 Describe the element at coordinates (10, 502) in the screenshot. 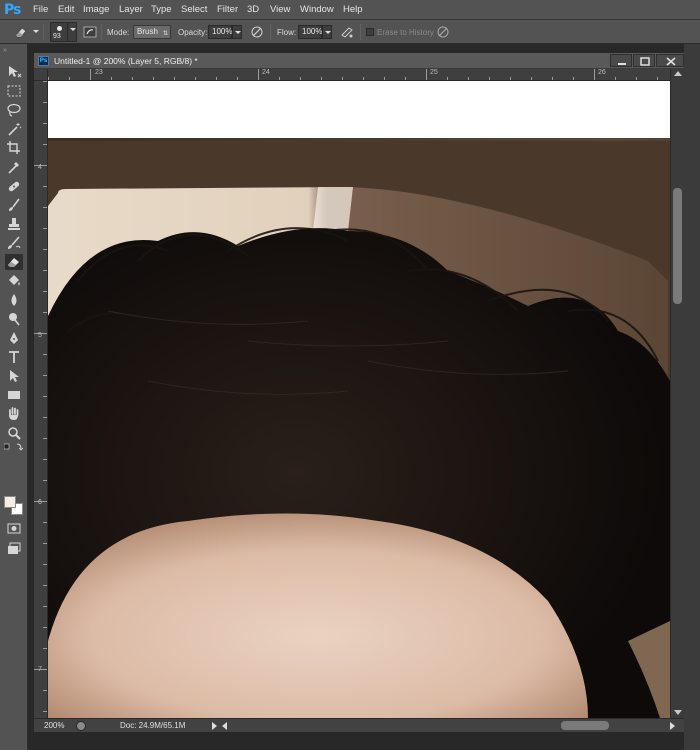

I see `foreground-color-swatch` at that location.